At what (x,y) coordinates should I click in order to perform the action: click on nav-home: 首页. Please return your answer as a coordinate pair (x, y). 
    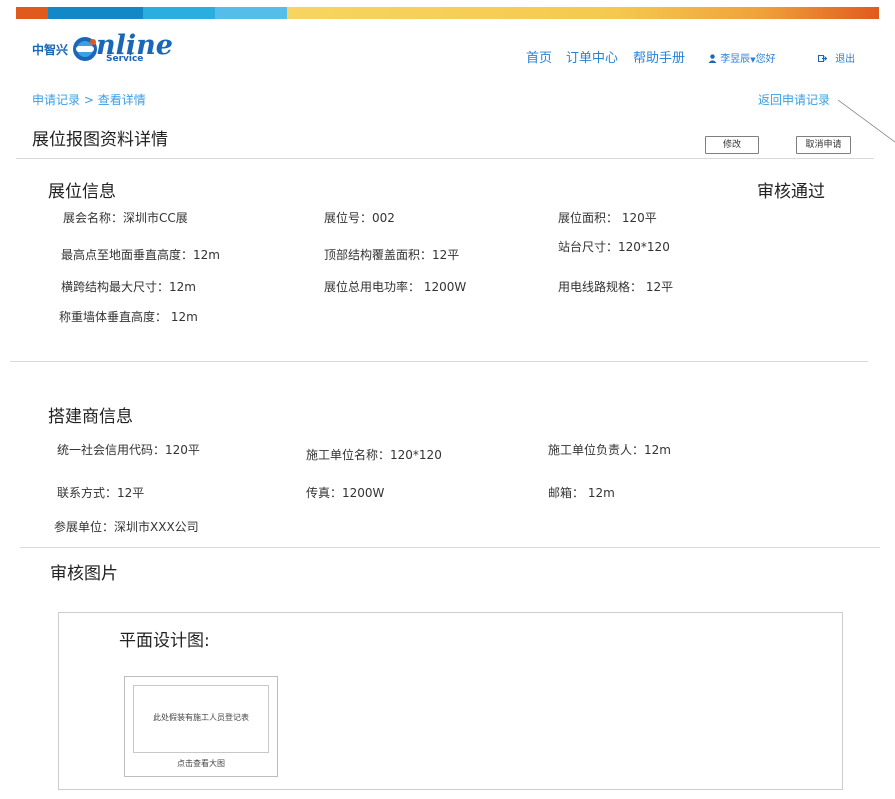
    Looking at the image, I should click on (539, 56).